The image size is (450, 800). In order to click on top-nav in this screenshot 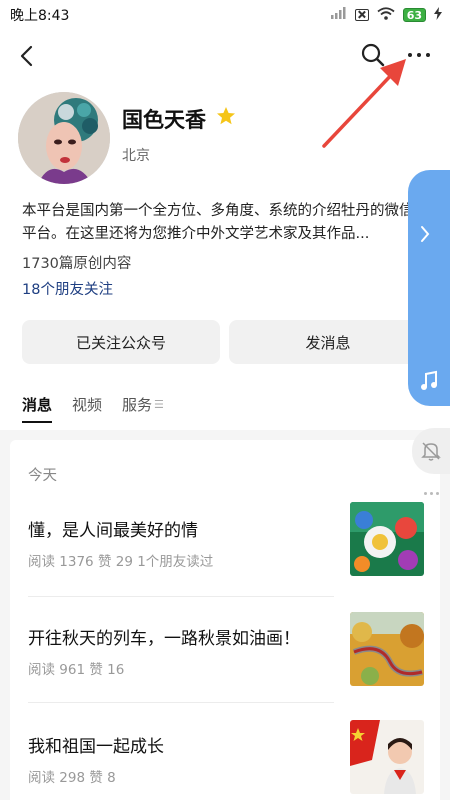, I will do `click(225, 56)`.